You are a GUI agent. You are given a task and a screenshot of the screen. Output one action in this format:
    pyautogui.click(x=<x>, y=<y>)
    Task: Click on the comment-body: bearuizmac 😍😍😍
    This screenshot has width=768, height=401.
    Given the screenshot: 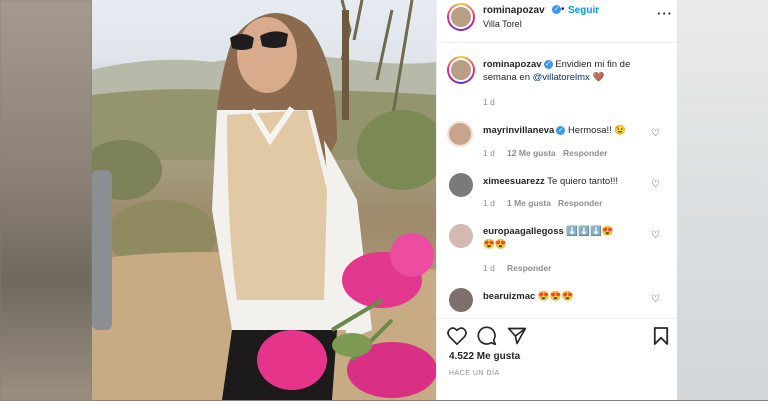 What is the action you would take?
    pyautogui.click(x=528, y=296)
    